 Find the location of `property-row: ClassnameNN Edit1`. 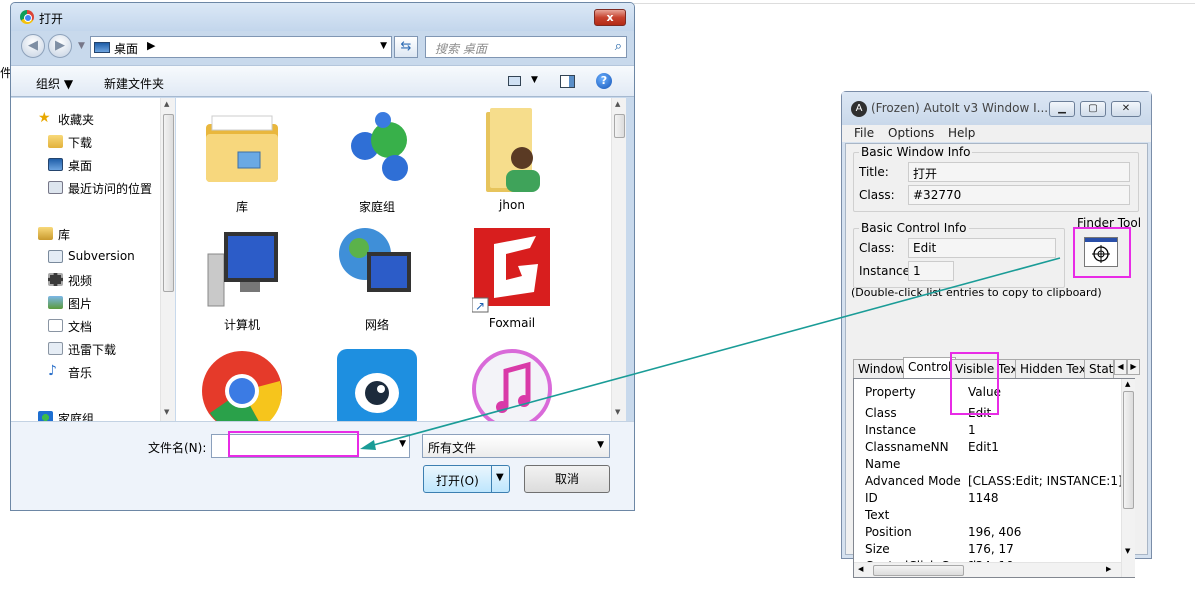

property-row: ClassnameNN Edit1 is located at coordinates (995, 448).